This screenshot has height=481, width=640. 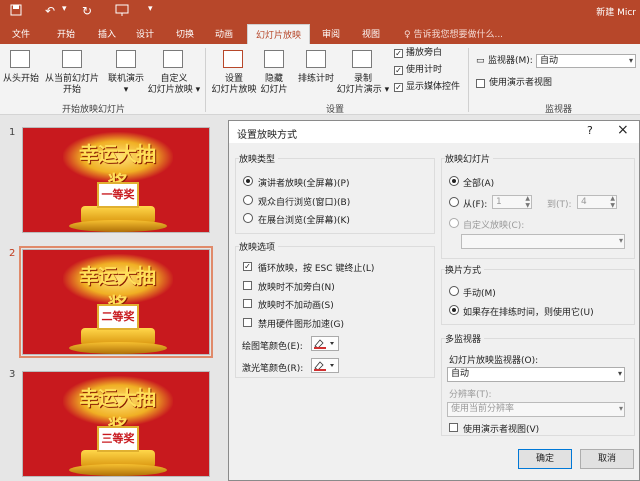 What do you see at coordinates (325, 365) in the screenshot?
I see `laser-color-button` at bounding box center [325, 365].